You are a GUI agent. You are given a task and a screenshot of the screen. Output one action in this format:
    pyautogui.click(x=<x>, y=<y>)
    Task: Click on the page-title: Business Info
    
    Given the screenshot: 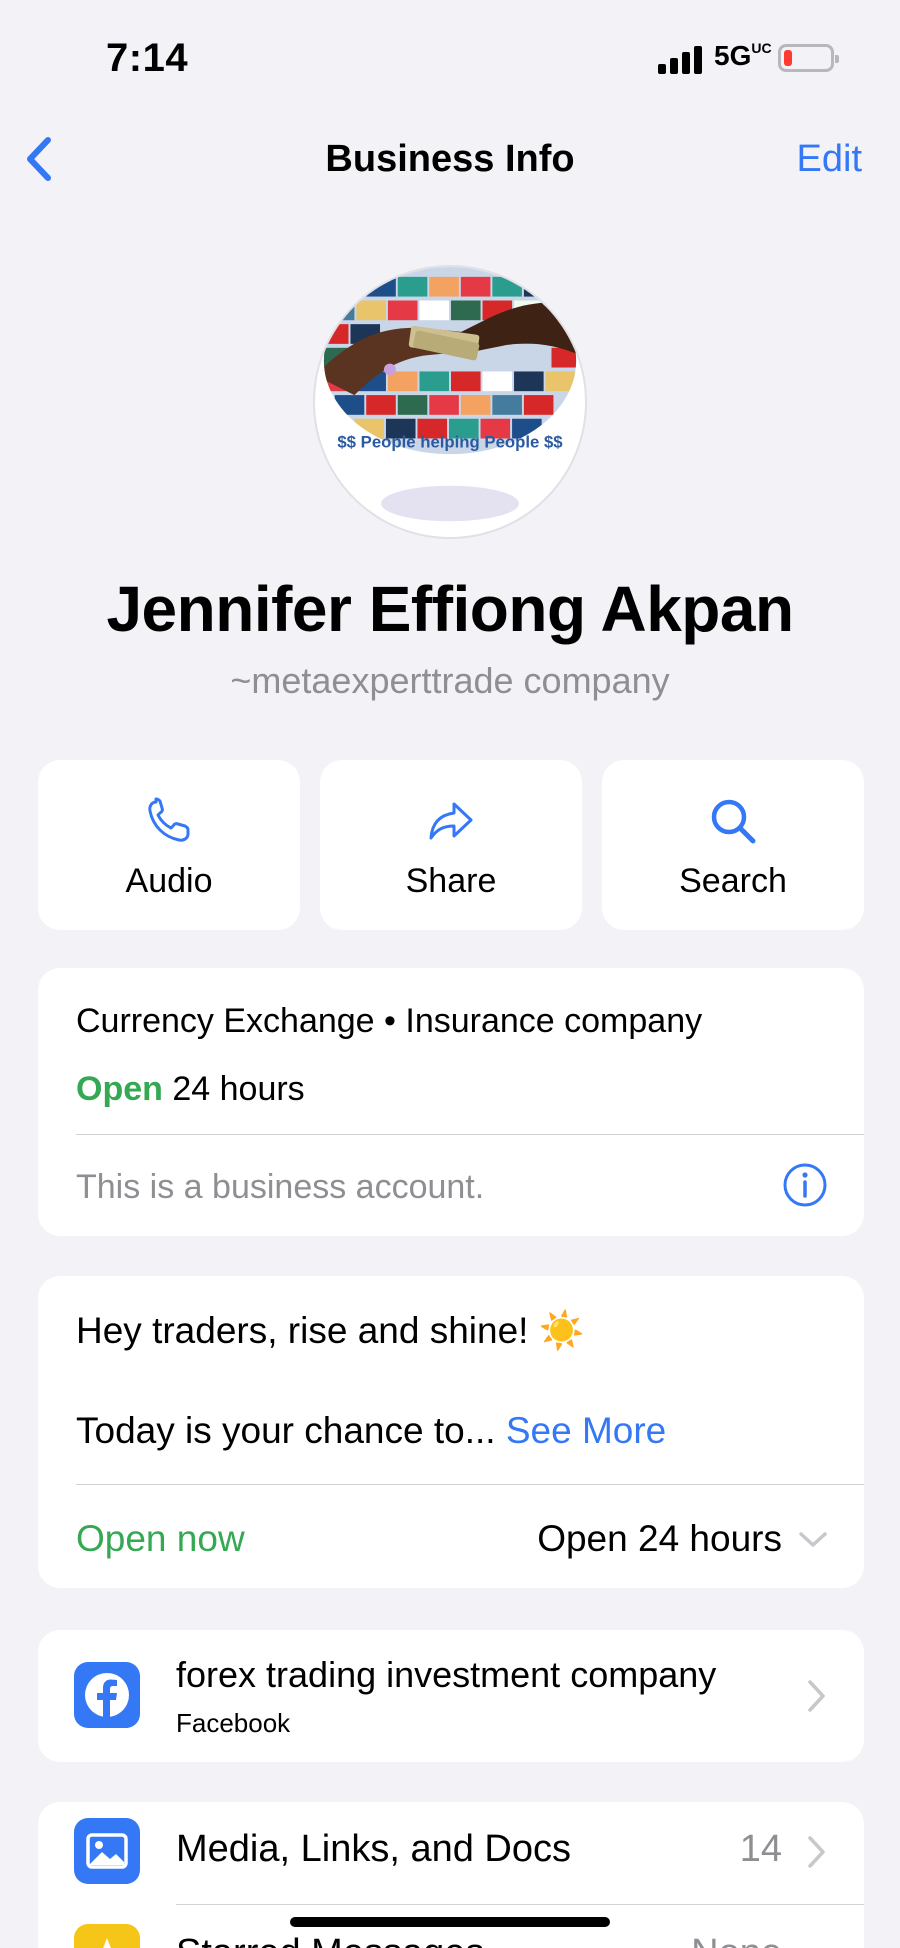 What is the action you would take?
    pyautogui.click(x=450, y=159)
    